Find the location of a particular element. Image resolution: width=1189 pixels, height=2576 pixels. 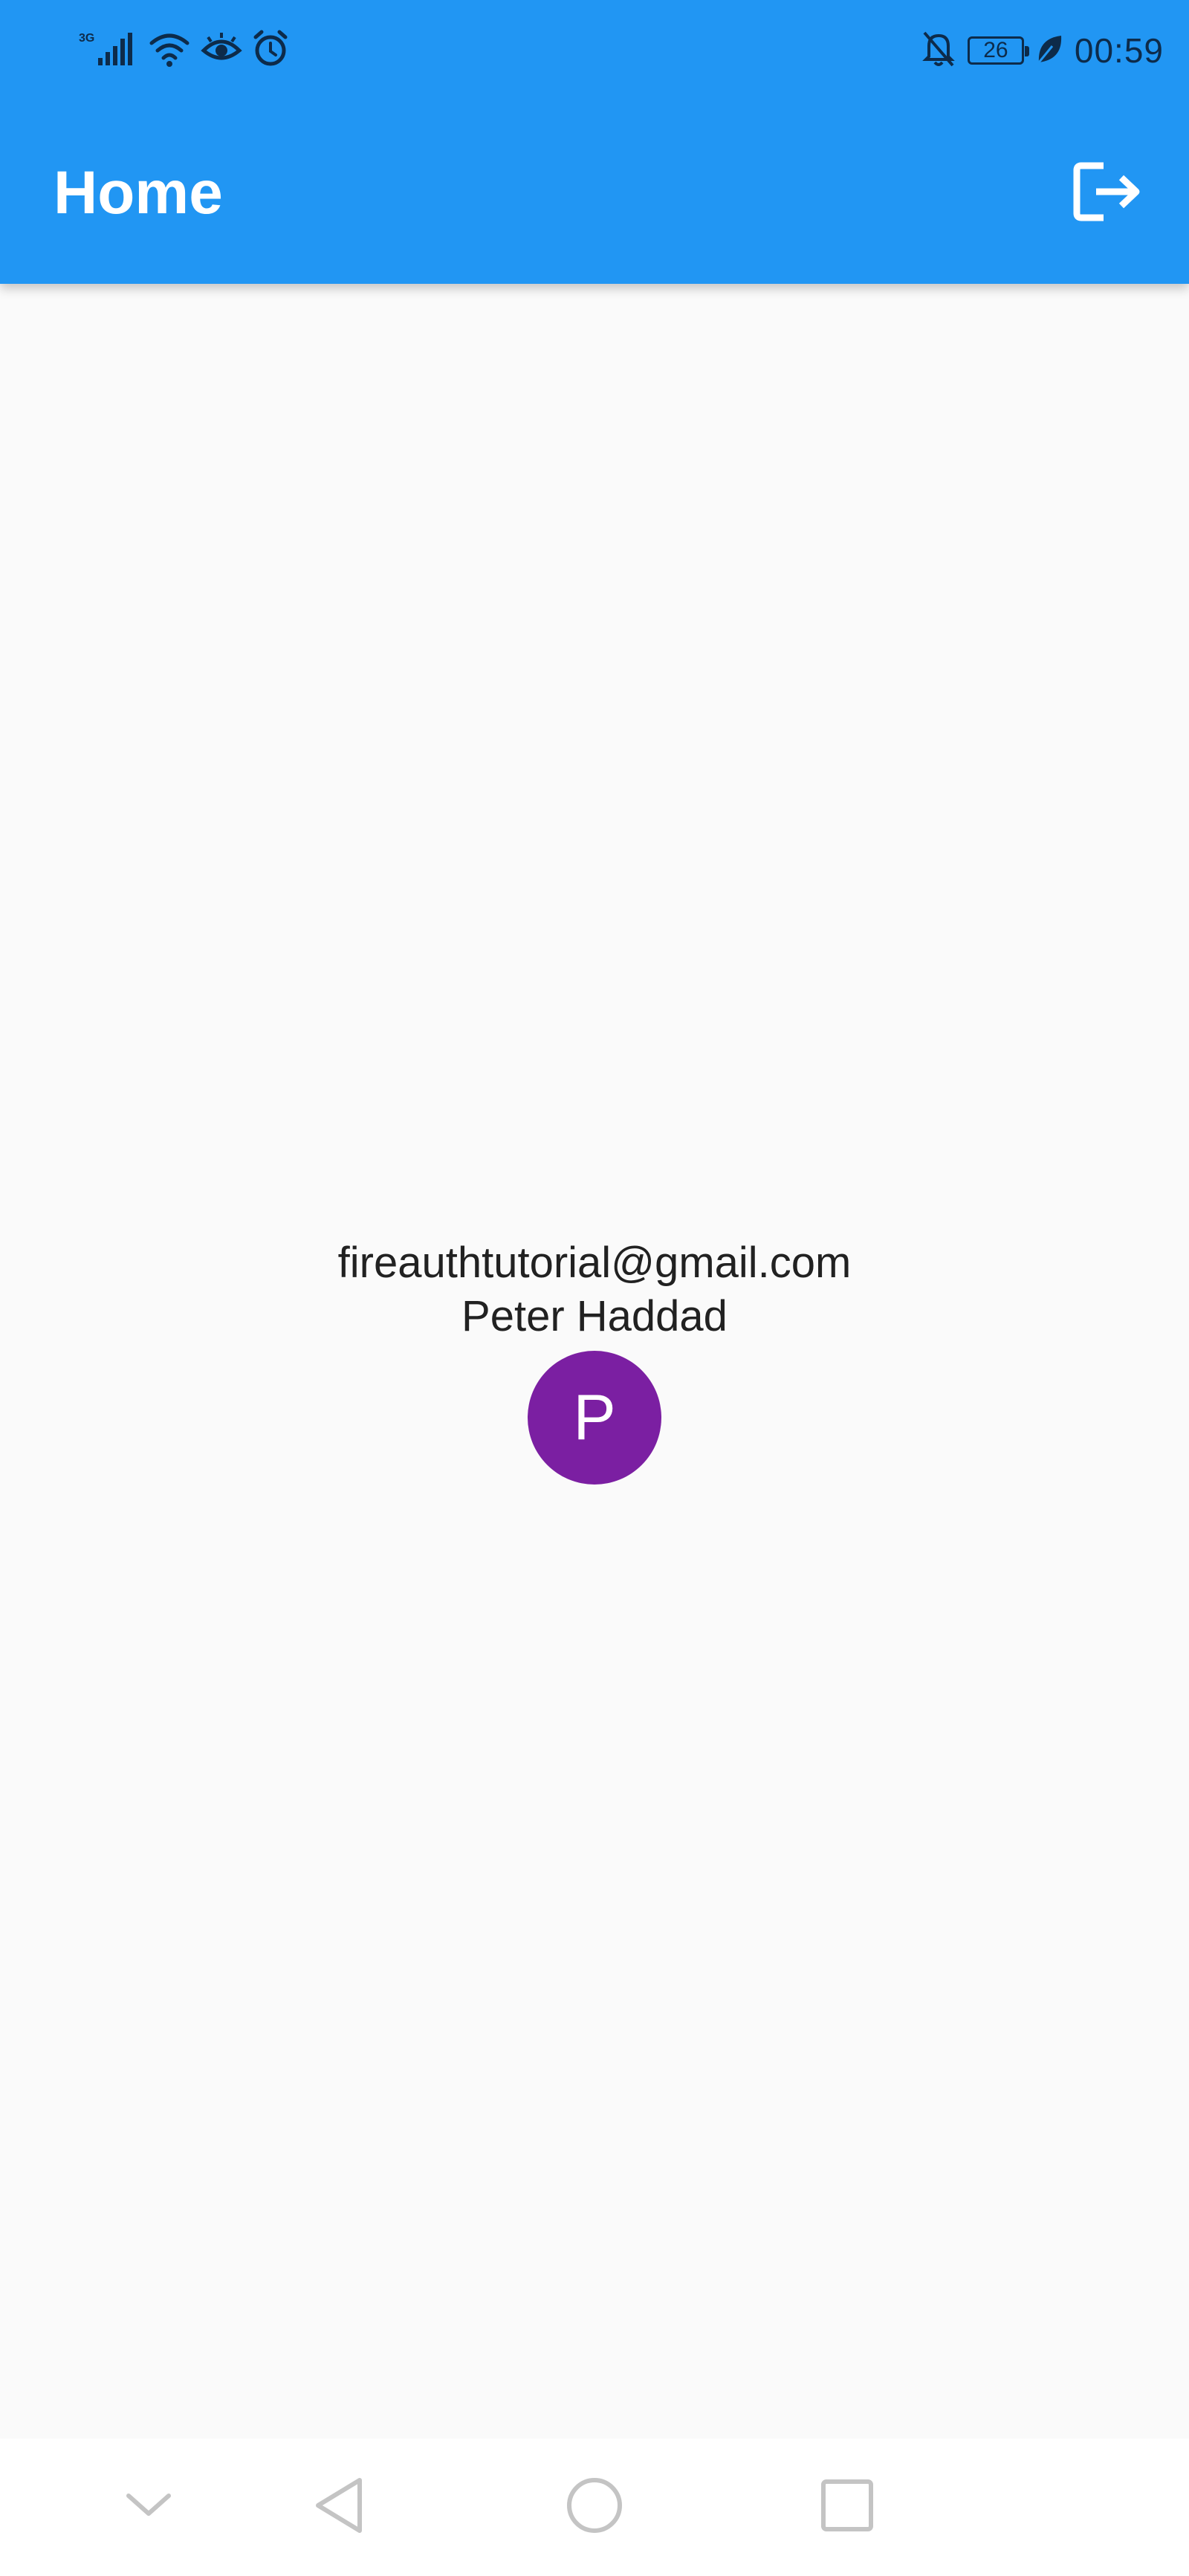

status-right-group: 26 00:59 is located at coordinates (1042, 50).